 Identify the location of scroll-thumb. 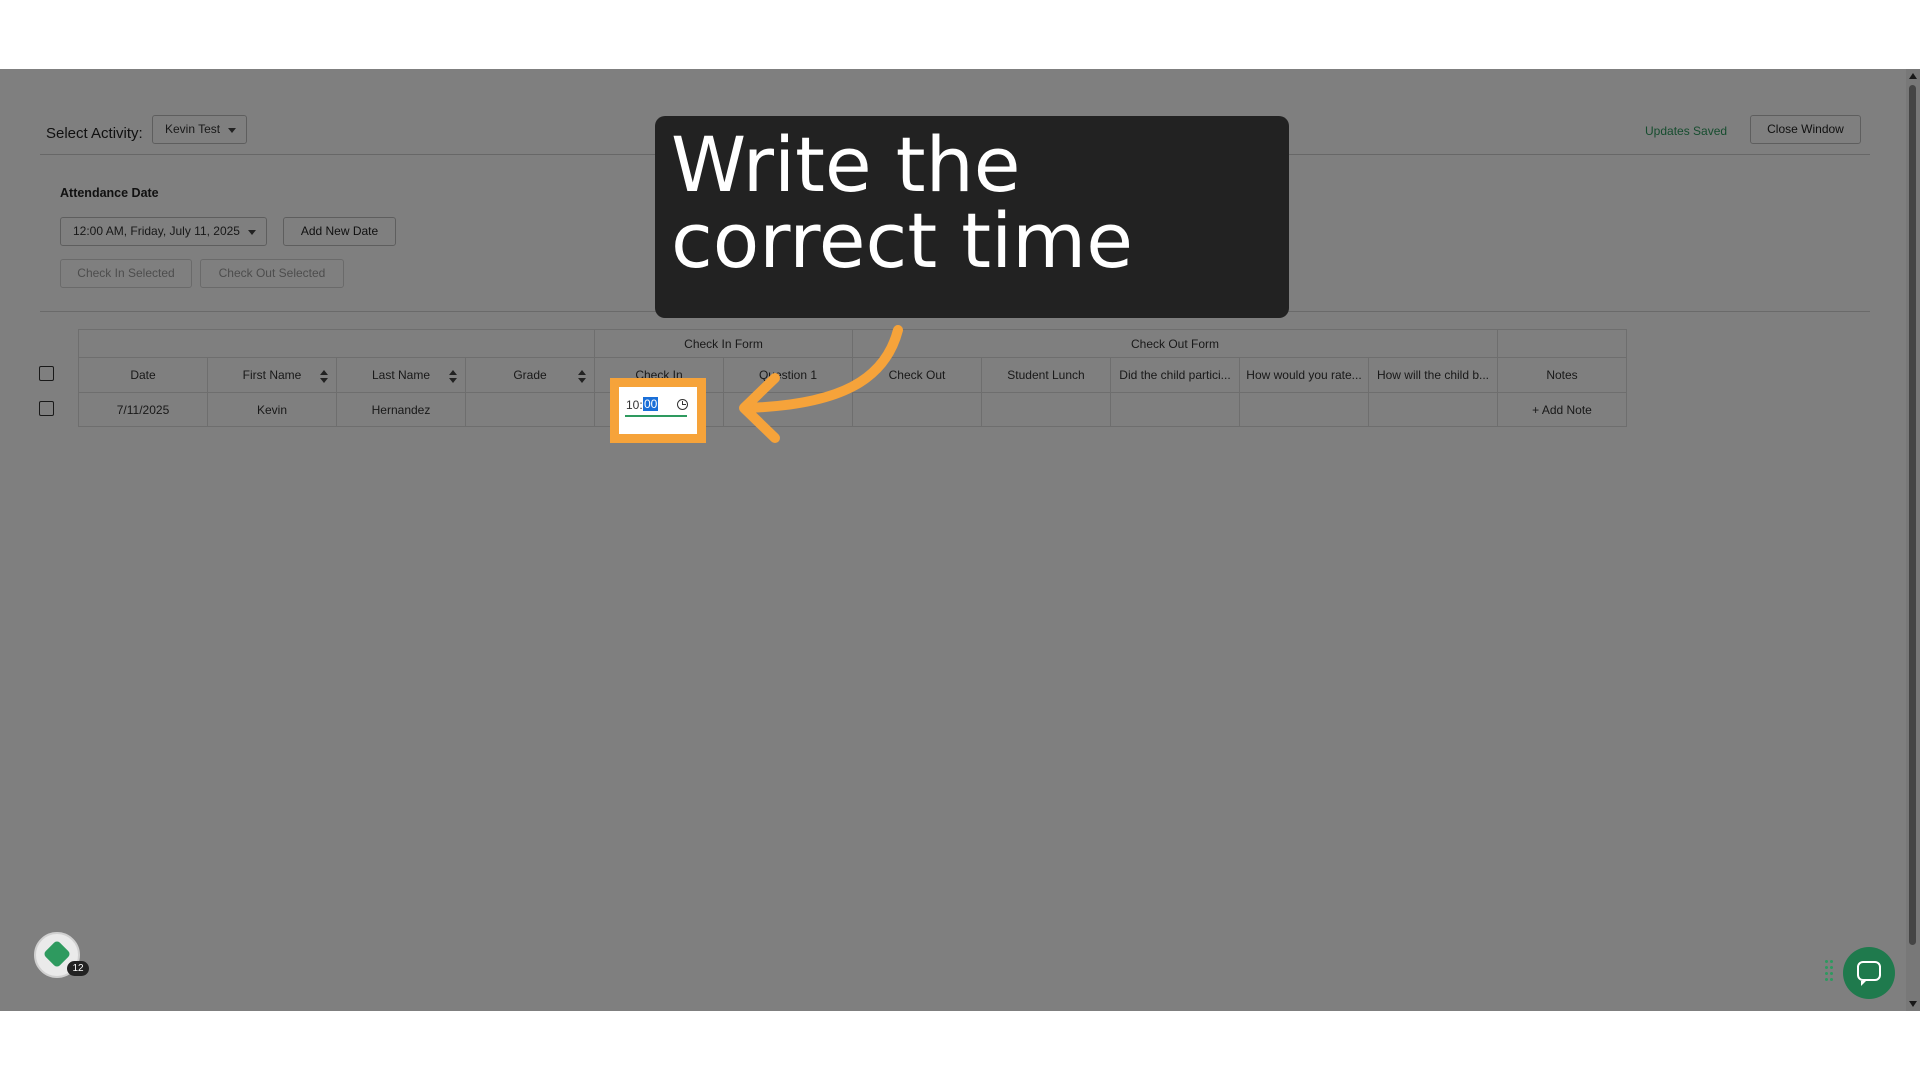
(1912, 515).